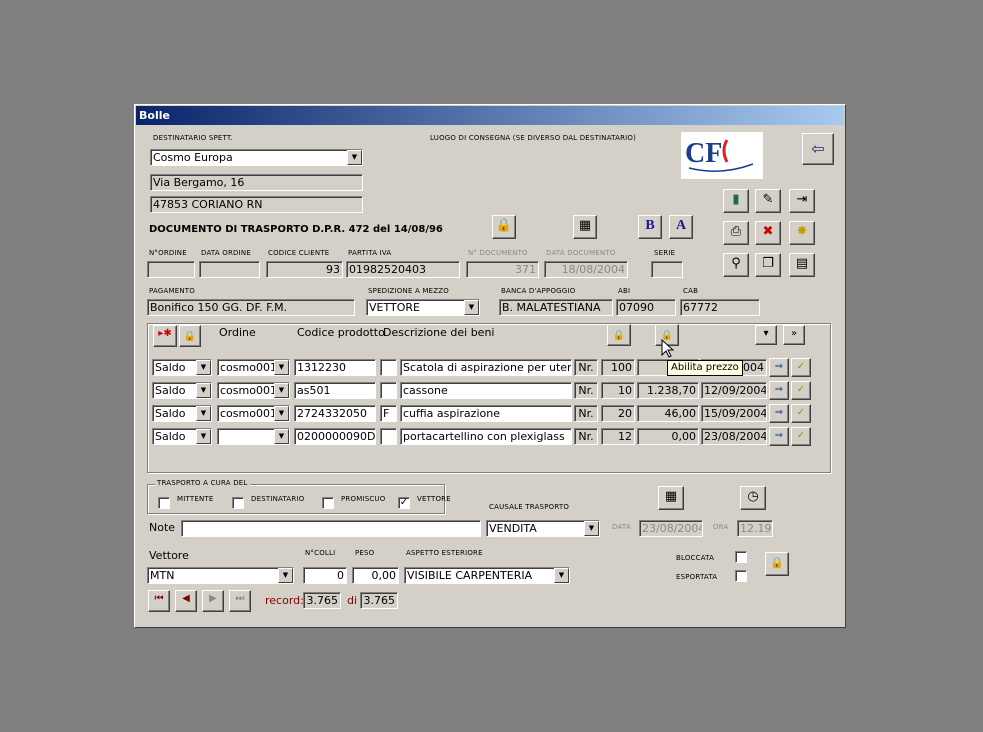 Image resolution: width=983 pixels, height=732 pixels. What do you see at coordinates (619, 335) in the screenshot?
I see `lock-description-button: 🔒` at bounding box center [619, 335].